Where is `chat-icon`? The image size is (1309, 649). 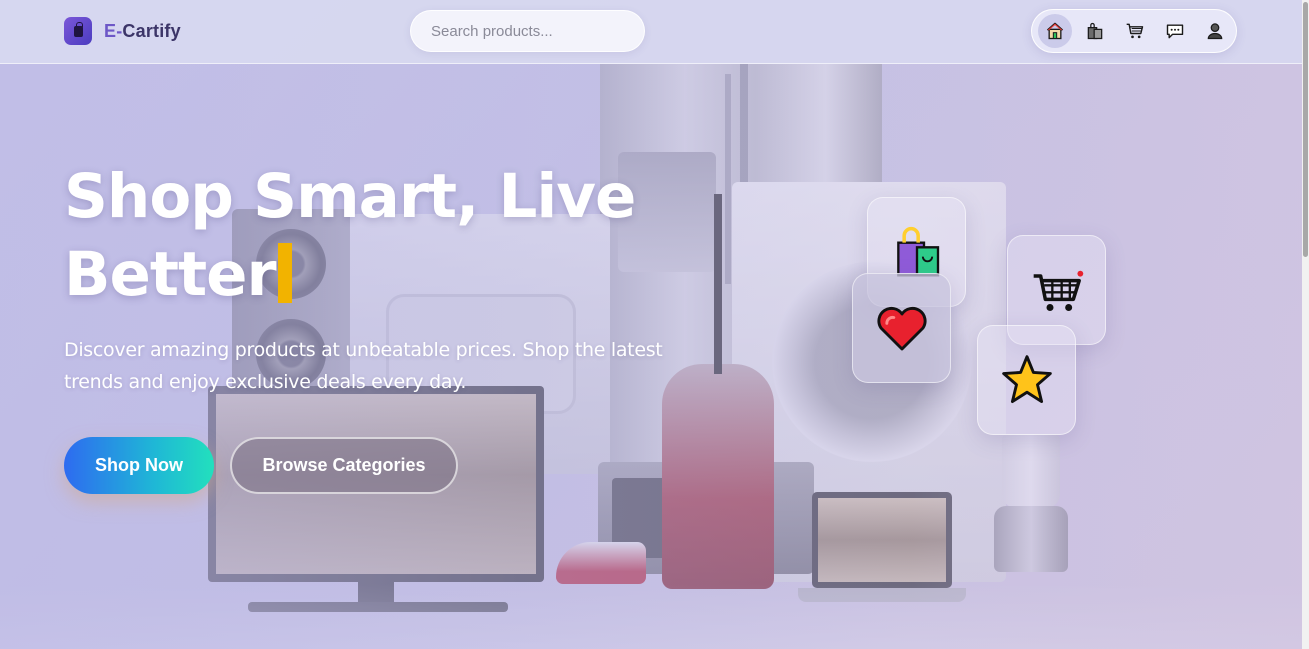 chat-icon is located at coordinates (1175, 31).